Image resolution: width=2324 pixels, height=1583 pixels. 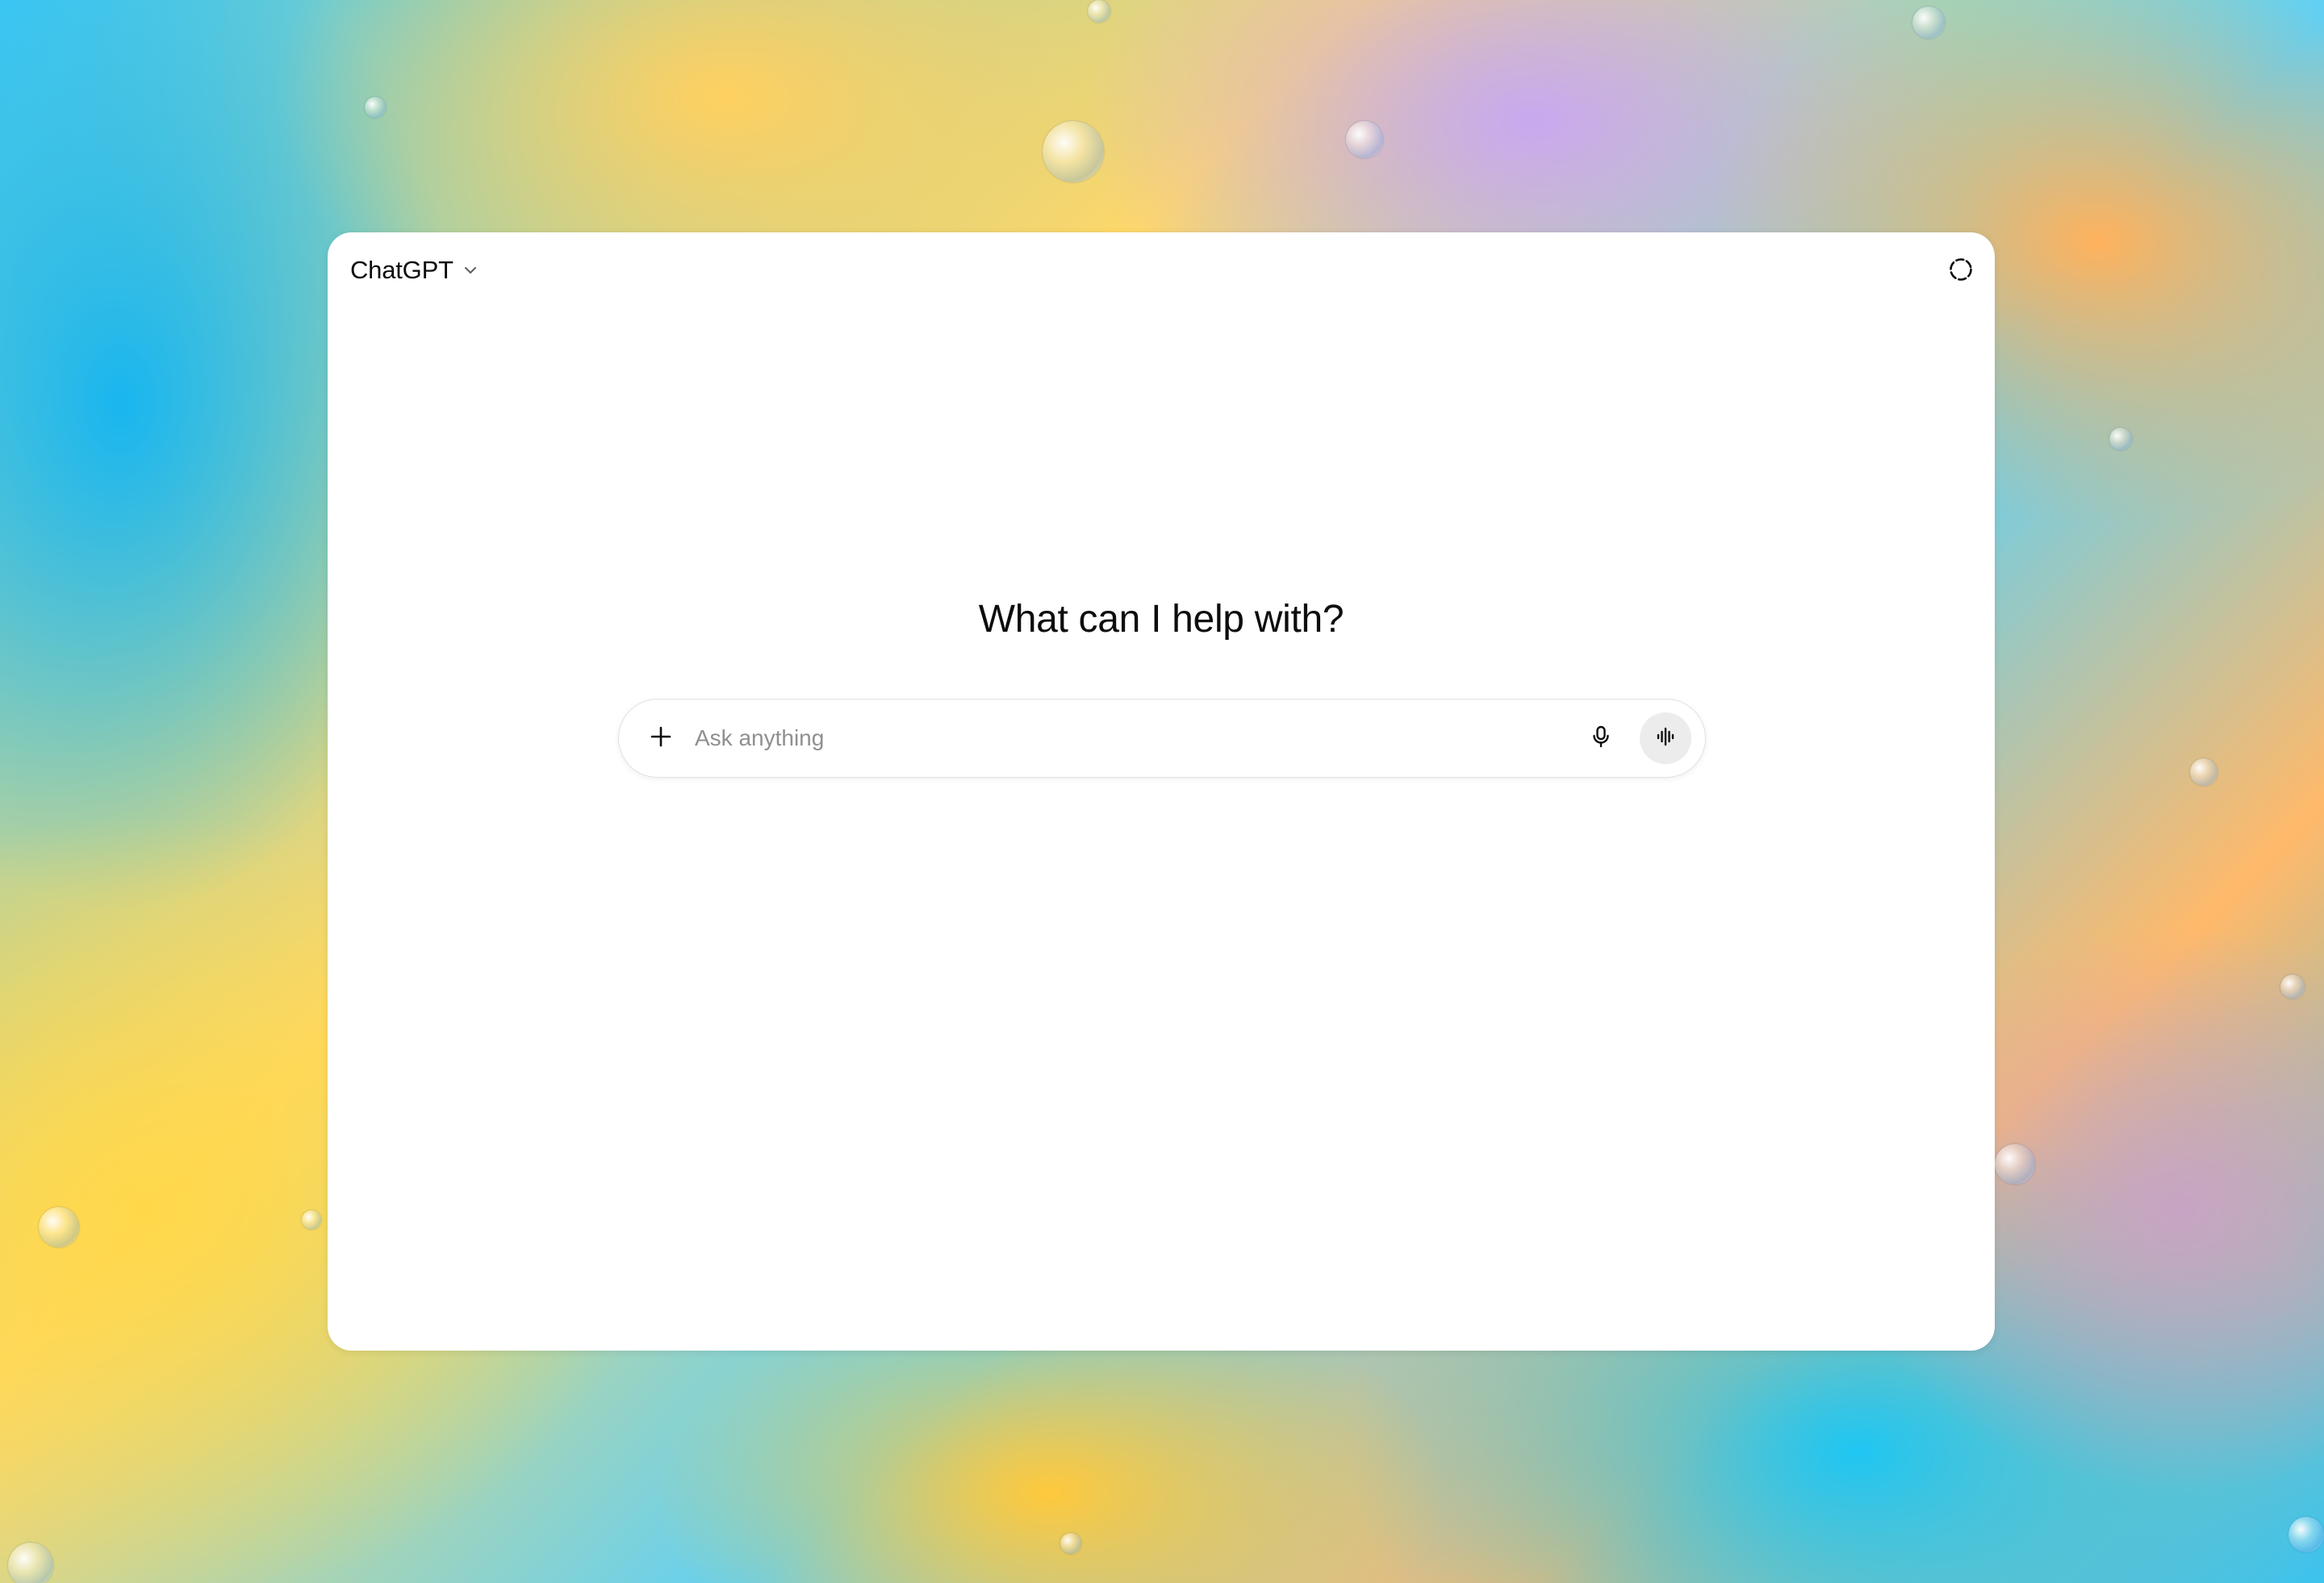 I want to click on model-selector: ChatGPT, so click(x=415, y=270).